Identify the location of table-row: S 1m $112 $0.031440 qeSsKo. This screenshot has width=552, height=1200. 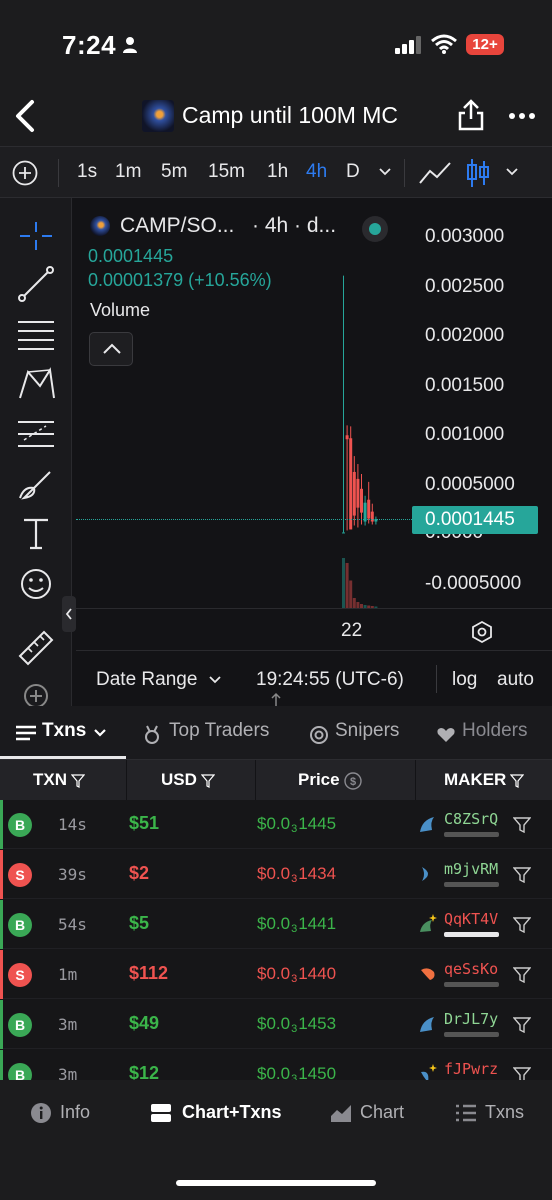
(276, 974).